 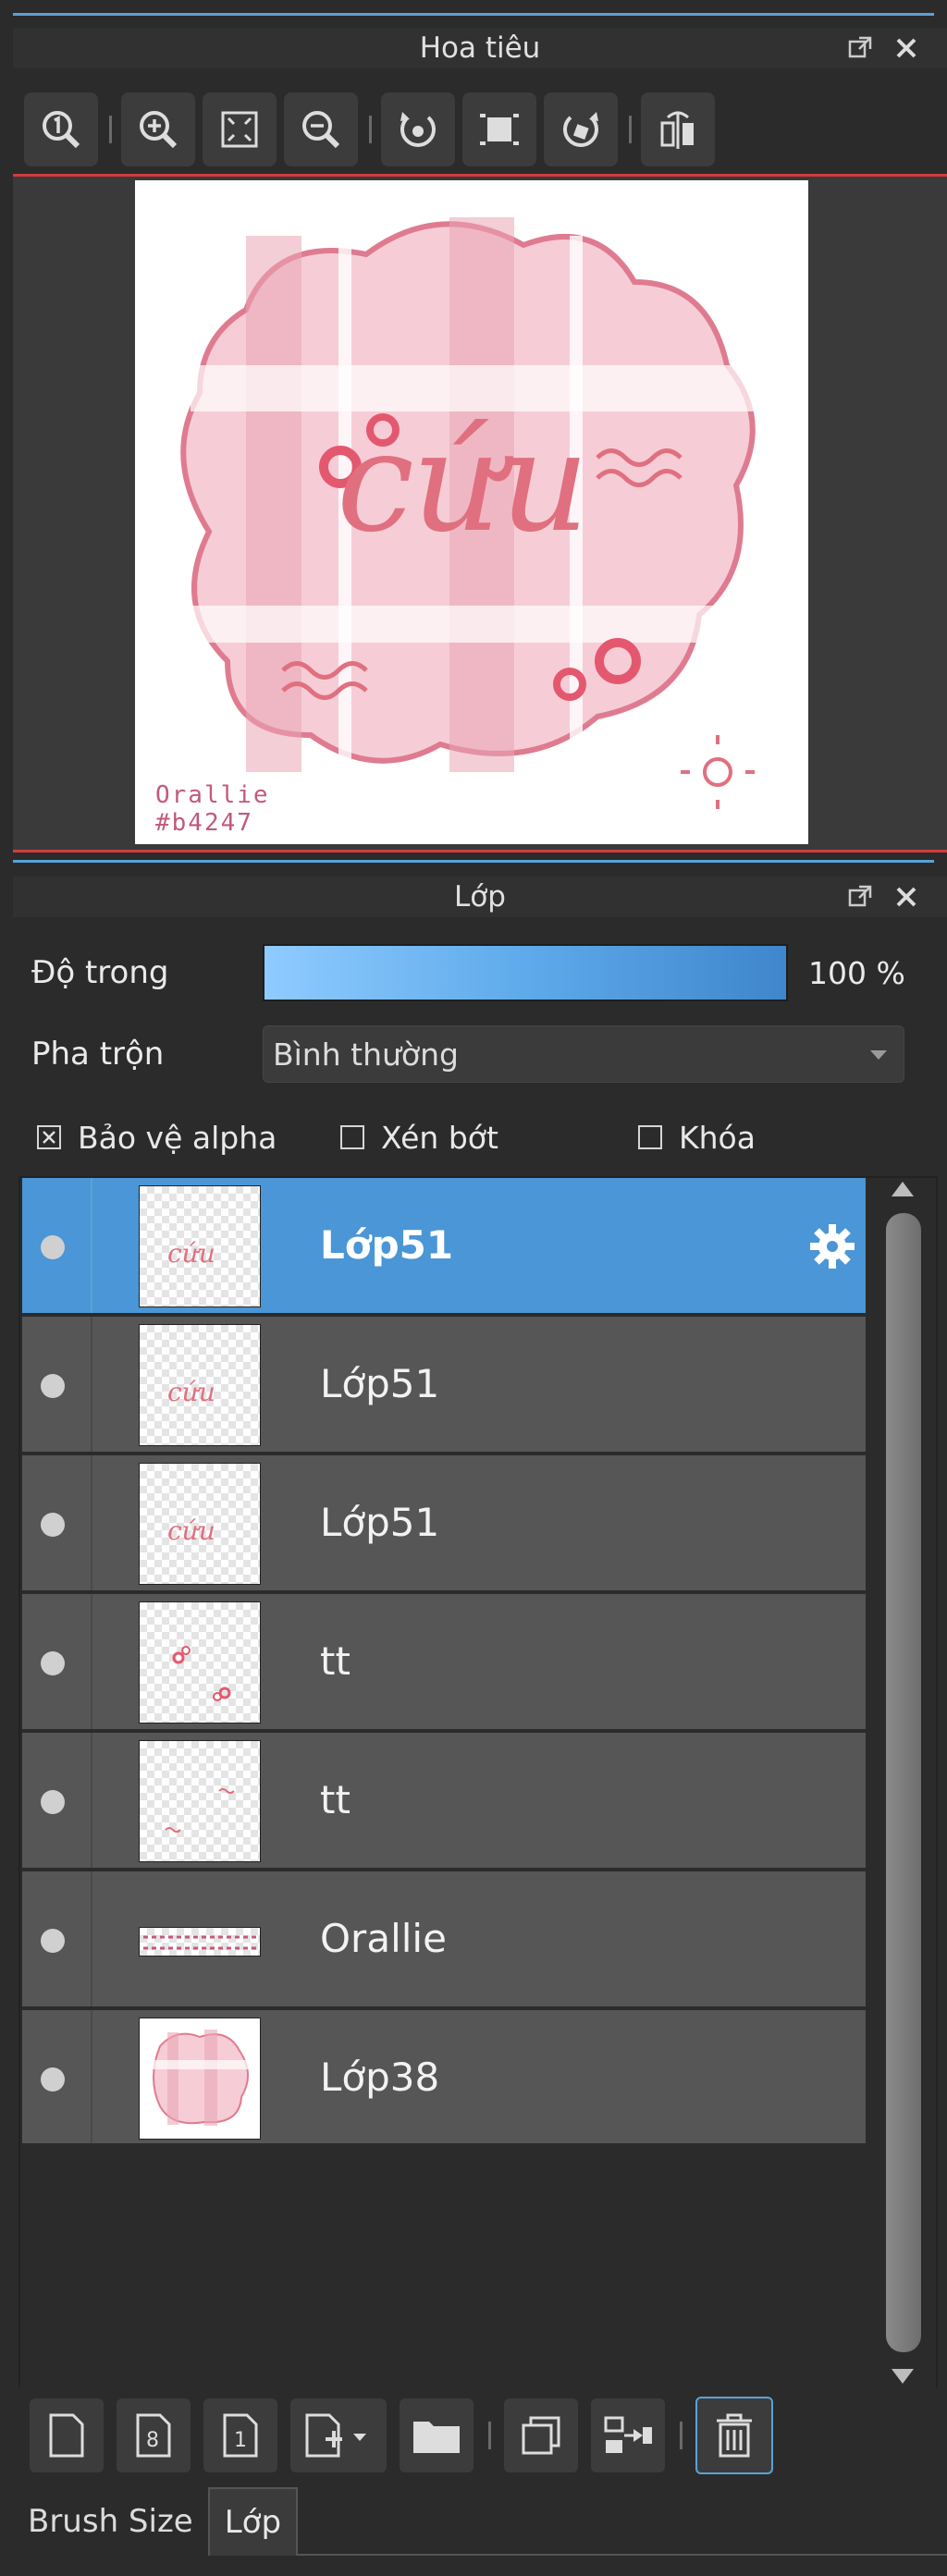 I want to click on signature-line-1: Orallie, so click(x=212, y=795).